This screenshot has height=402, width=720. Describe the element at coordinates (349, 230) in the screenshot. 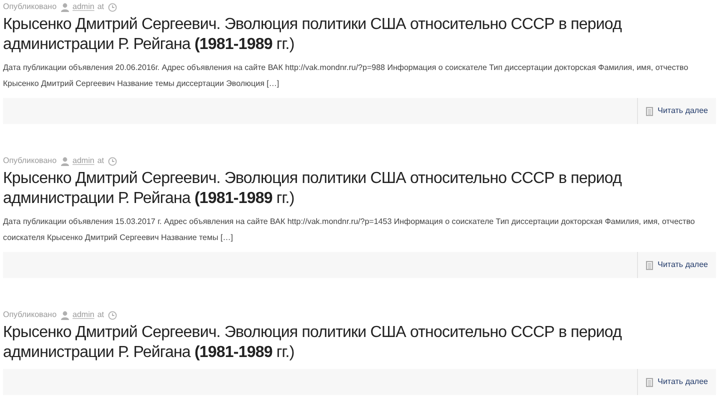

I see `post-excerpt: Дата публикации объявления 15.03.2017 г. Адрес объявления на сайте ВАК http://vak.mondnr.ru/?p=1453 Информация о соискателе Тип диссертации докторская Фамилия, имя, отчество соискателя Крысенко Дмитрий Сергеевич Название темы […]` at that location.